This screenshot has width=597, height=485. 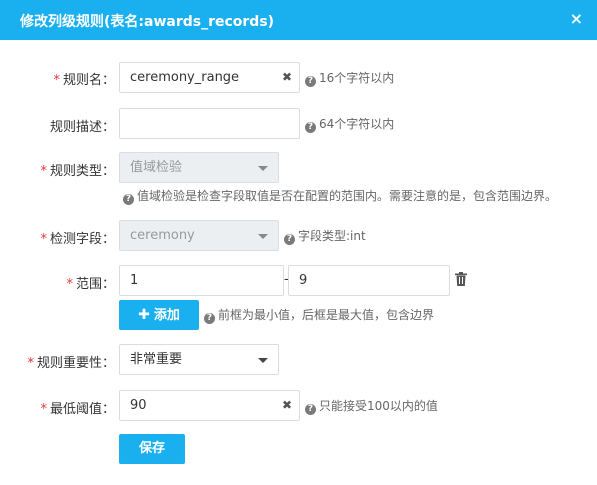 I want to click on rule-type-hint: ? 值域检验是检查字段取值是否在配置的范围内。需要注意的是，包含范围边界。, so click(x=340, y=196).